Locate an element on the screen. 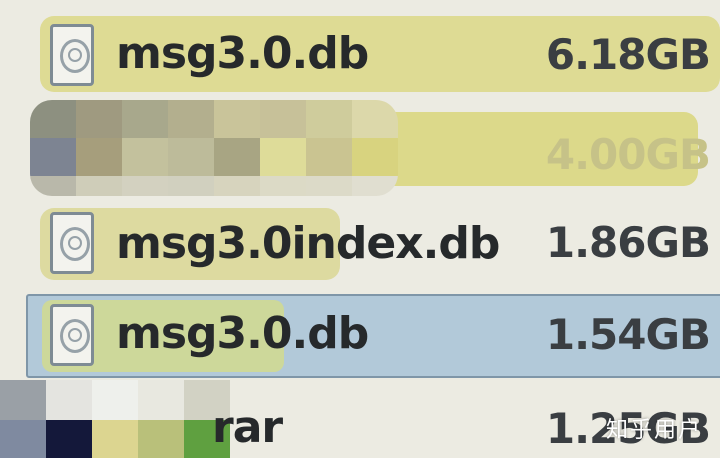 The image size is (720, 458). file-size: 4.00GB is located at coordinates (628, 154).